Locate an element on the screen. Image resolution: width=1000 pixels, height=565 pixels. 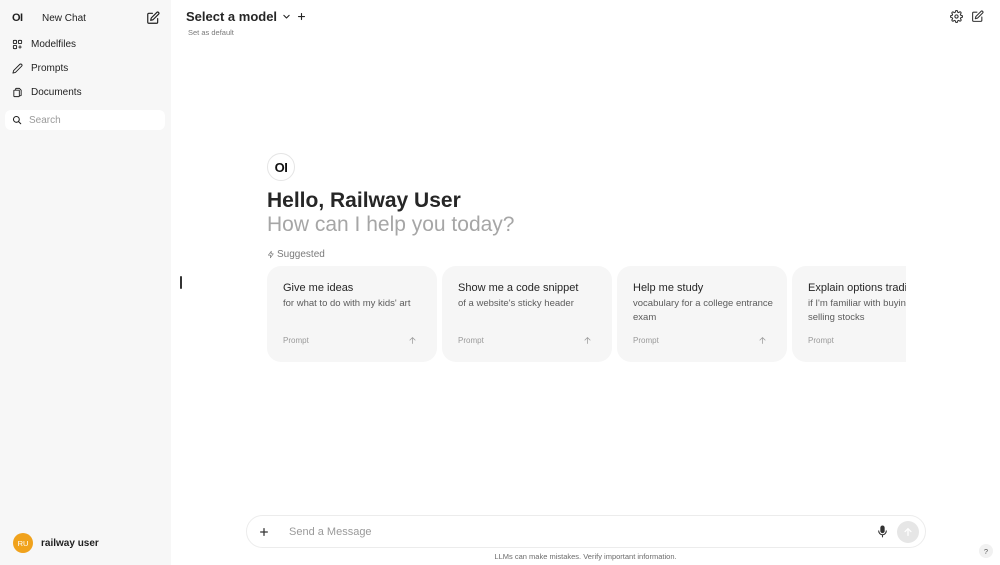
message-composer is located at coordinates (586, 531).